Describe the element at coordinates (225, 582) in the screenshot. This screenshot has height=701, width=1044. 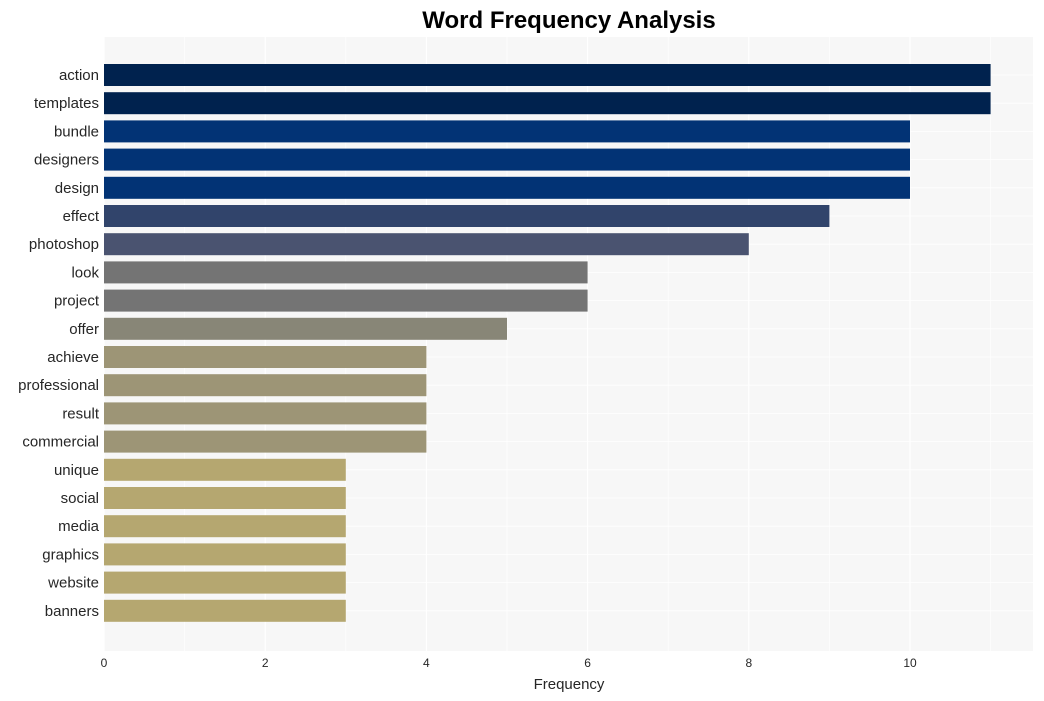
I see `bar-website` at that location.